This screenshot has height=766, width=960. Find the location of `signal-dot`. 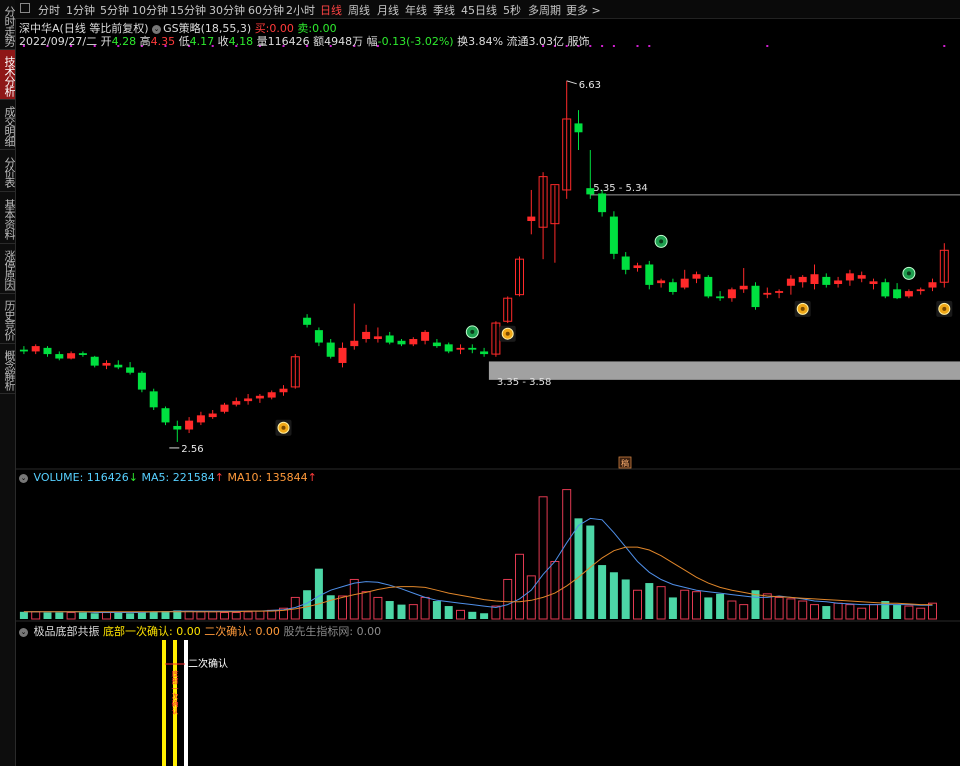

signal-dot is located at coordinates (637, 46).